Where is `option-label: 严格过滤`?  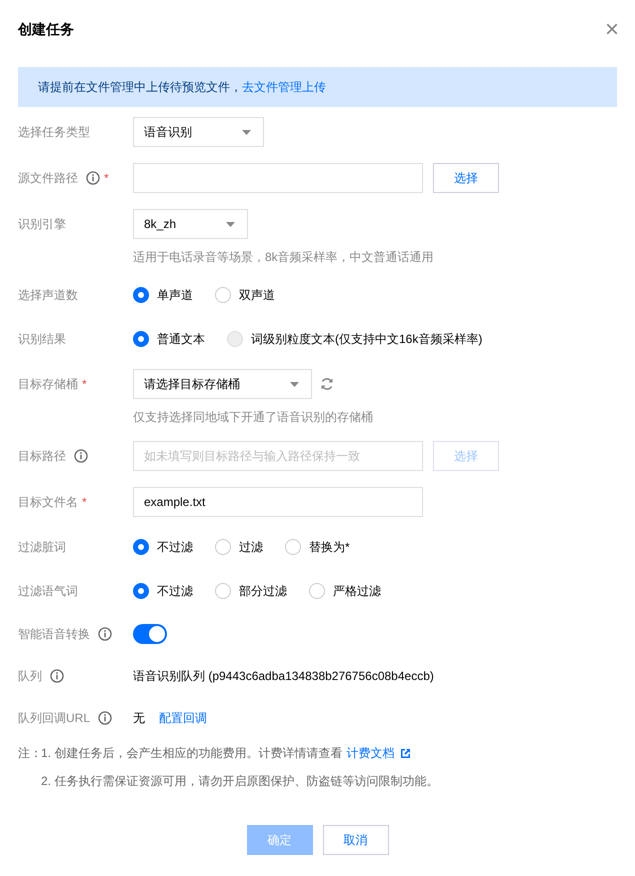 option-label: 严格过滤 is located at coordinates (357, 591).